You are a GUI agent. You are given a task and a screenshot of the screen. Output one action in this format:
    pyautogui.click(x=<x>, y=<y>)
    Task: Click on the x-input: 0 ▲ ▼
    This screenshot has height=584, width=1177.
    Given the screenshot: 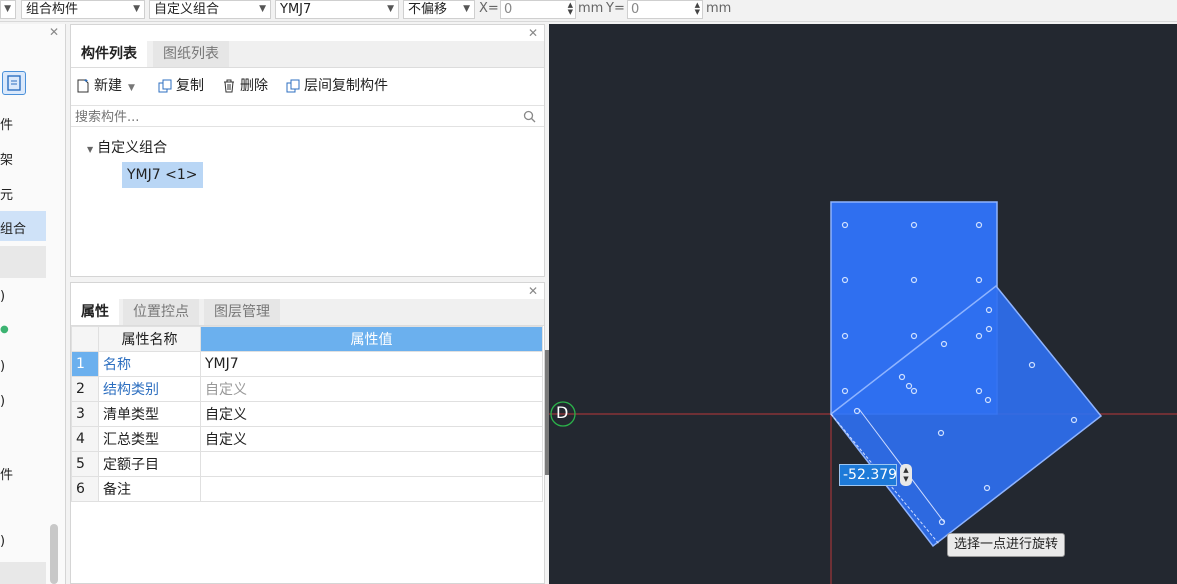 What is the action you would take?
    pyautogui.click(x=538, y=9)
    